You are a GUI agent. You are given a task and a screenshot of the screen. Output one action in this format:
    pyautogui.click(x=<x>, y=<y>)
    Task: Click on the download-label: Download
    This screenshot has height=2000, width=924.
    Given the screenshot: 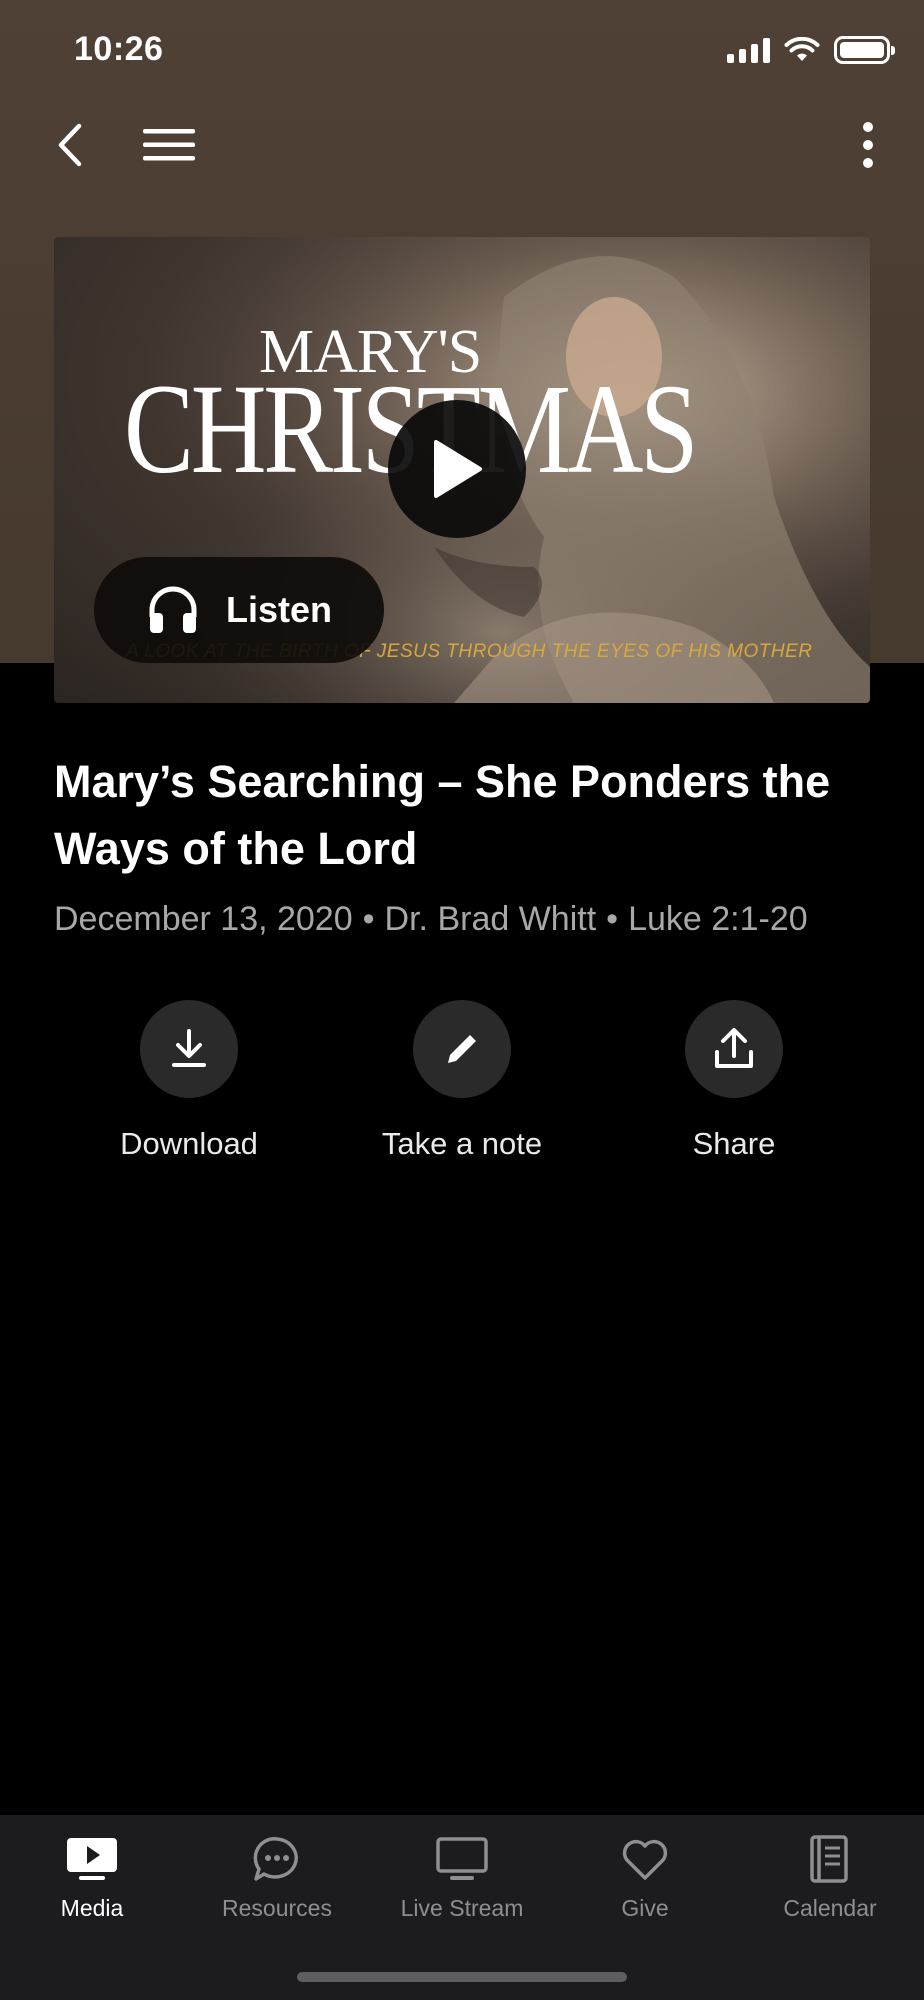 What is the action you would take?
    pyautogui.click(x=189, y=1143)
    